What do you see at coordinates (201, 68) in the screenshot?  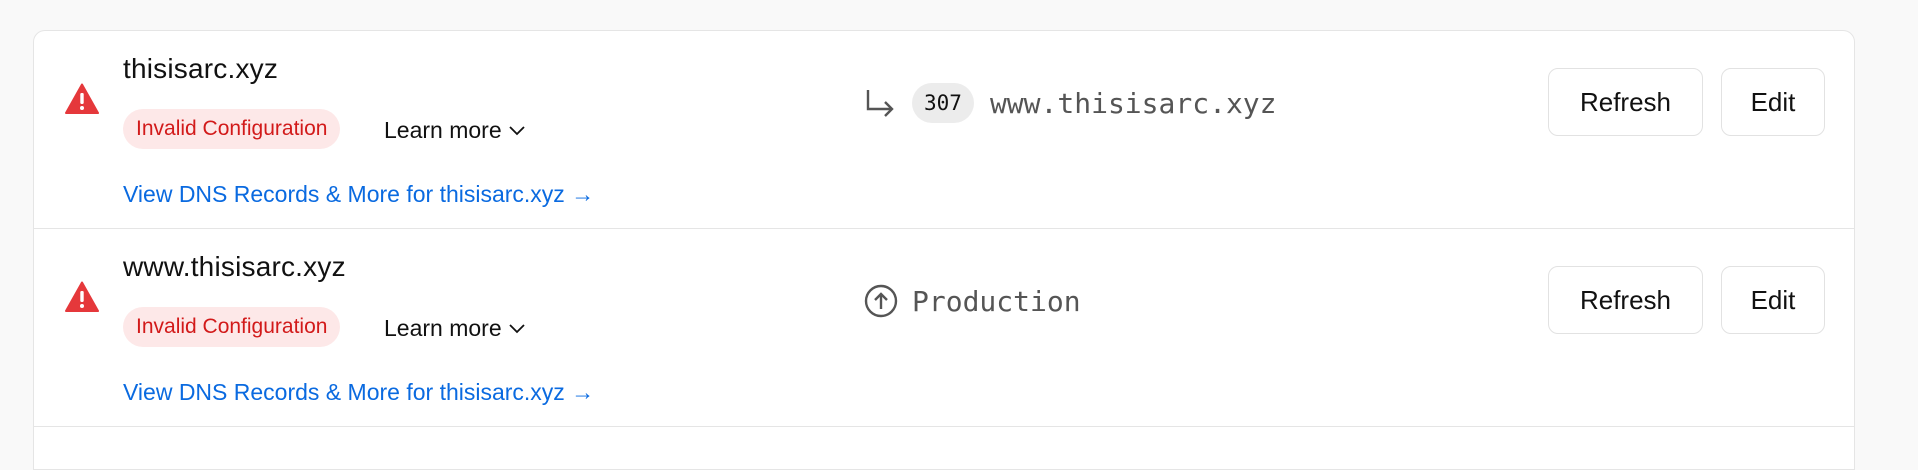 I see `domain-name: thisisarc.xyz` at bounding box center [201, 68].